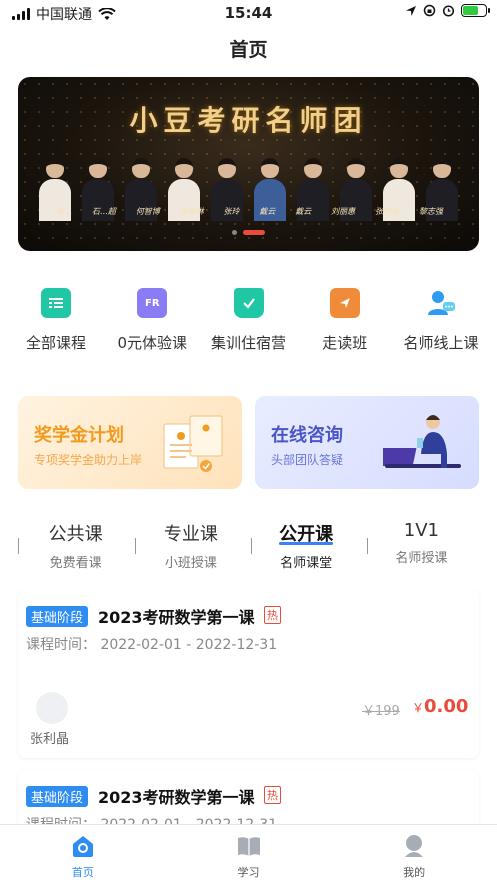 The width and height of the screenshot is (497, 883). I want to click on teacher-name: 何智博, so click(147, 211).